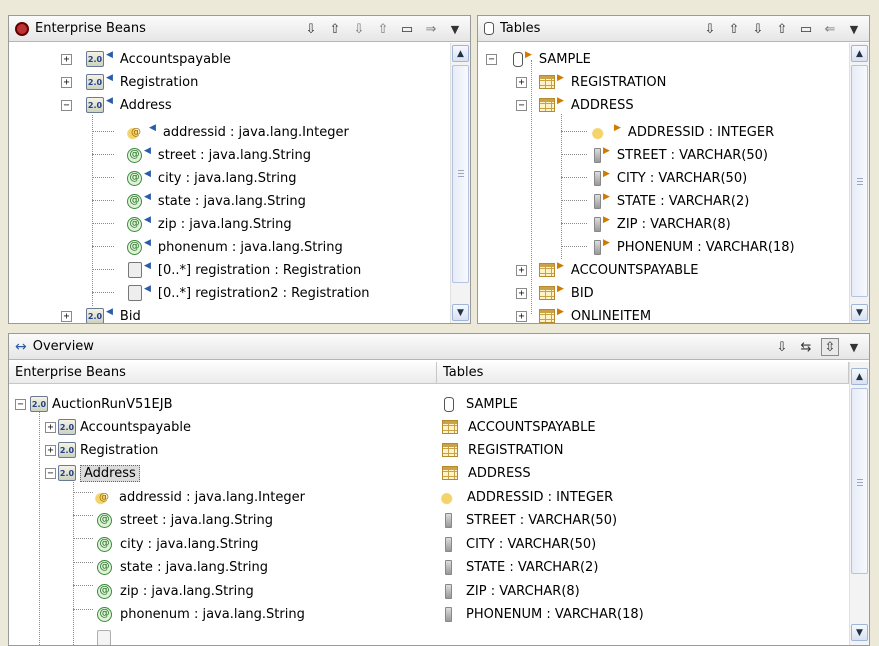 Image resolution: width=879 pixels, height=646 pixels. What do you see at coordinates (806, 347) in the screenshot?
I see `swap-view-icon: ⇆` at bounding box center [806, 347].